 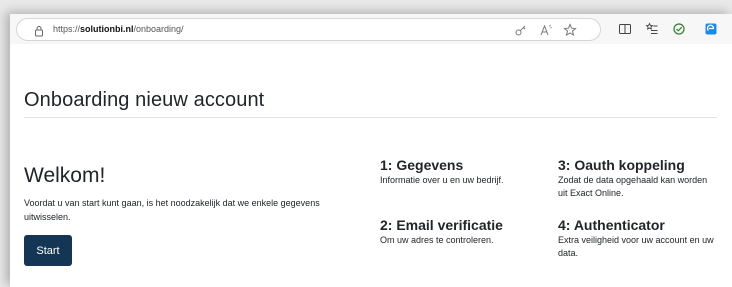 What do you see at coordinates (65, 175) in the screenshot?
I see `welcome-heading: Welkom!` at bounding box center [65, 175].